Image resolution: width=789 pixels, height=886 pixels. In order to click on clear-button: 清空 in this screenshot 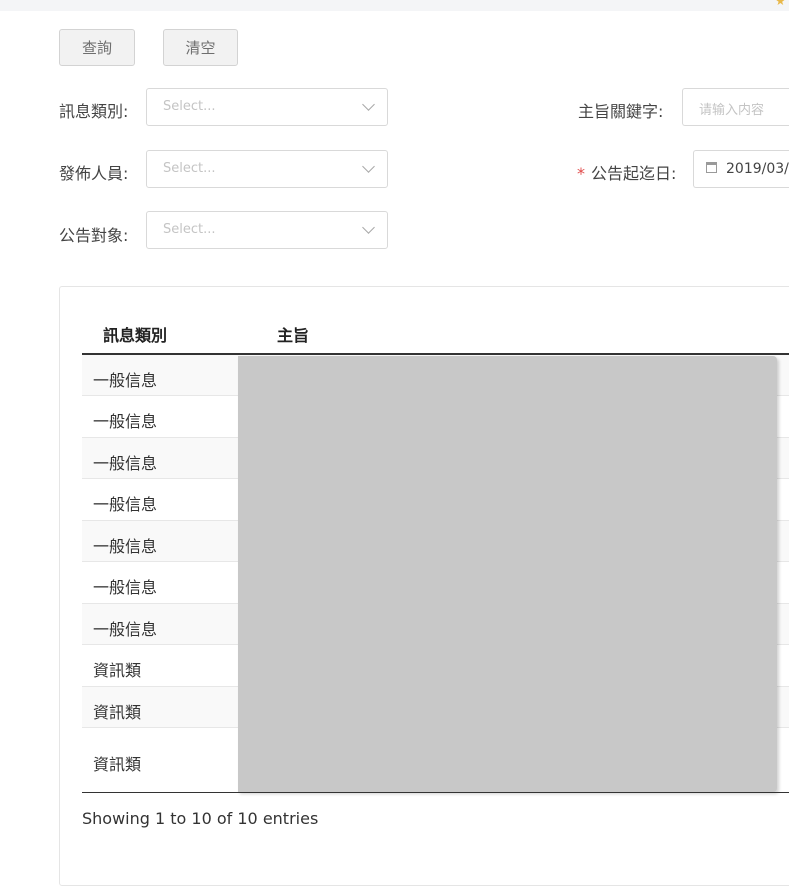, I will do `click(200, 47)`.